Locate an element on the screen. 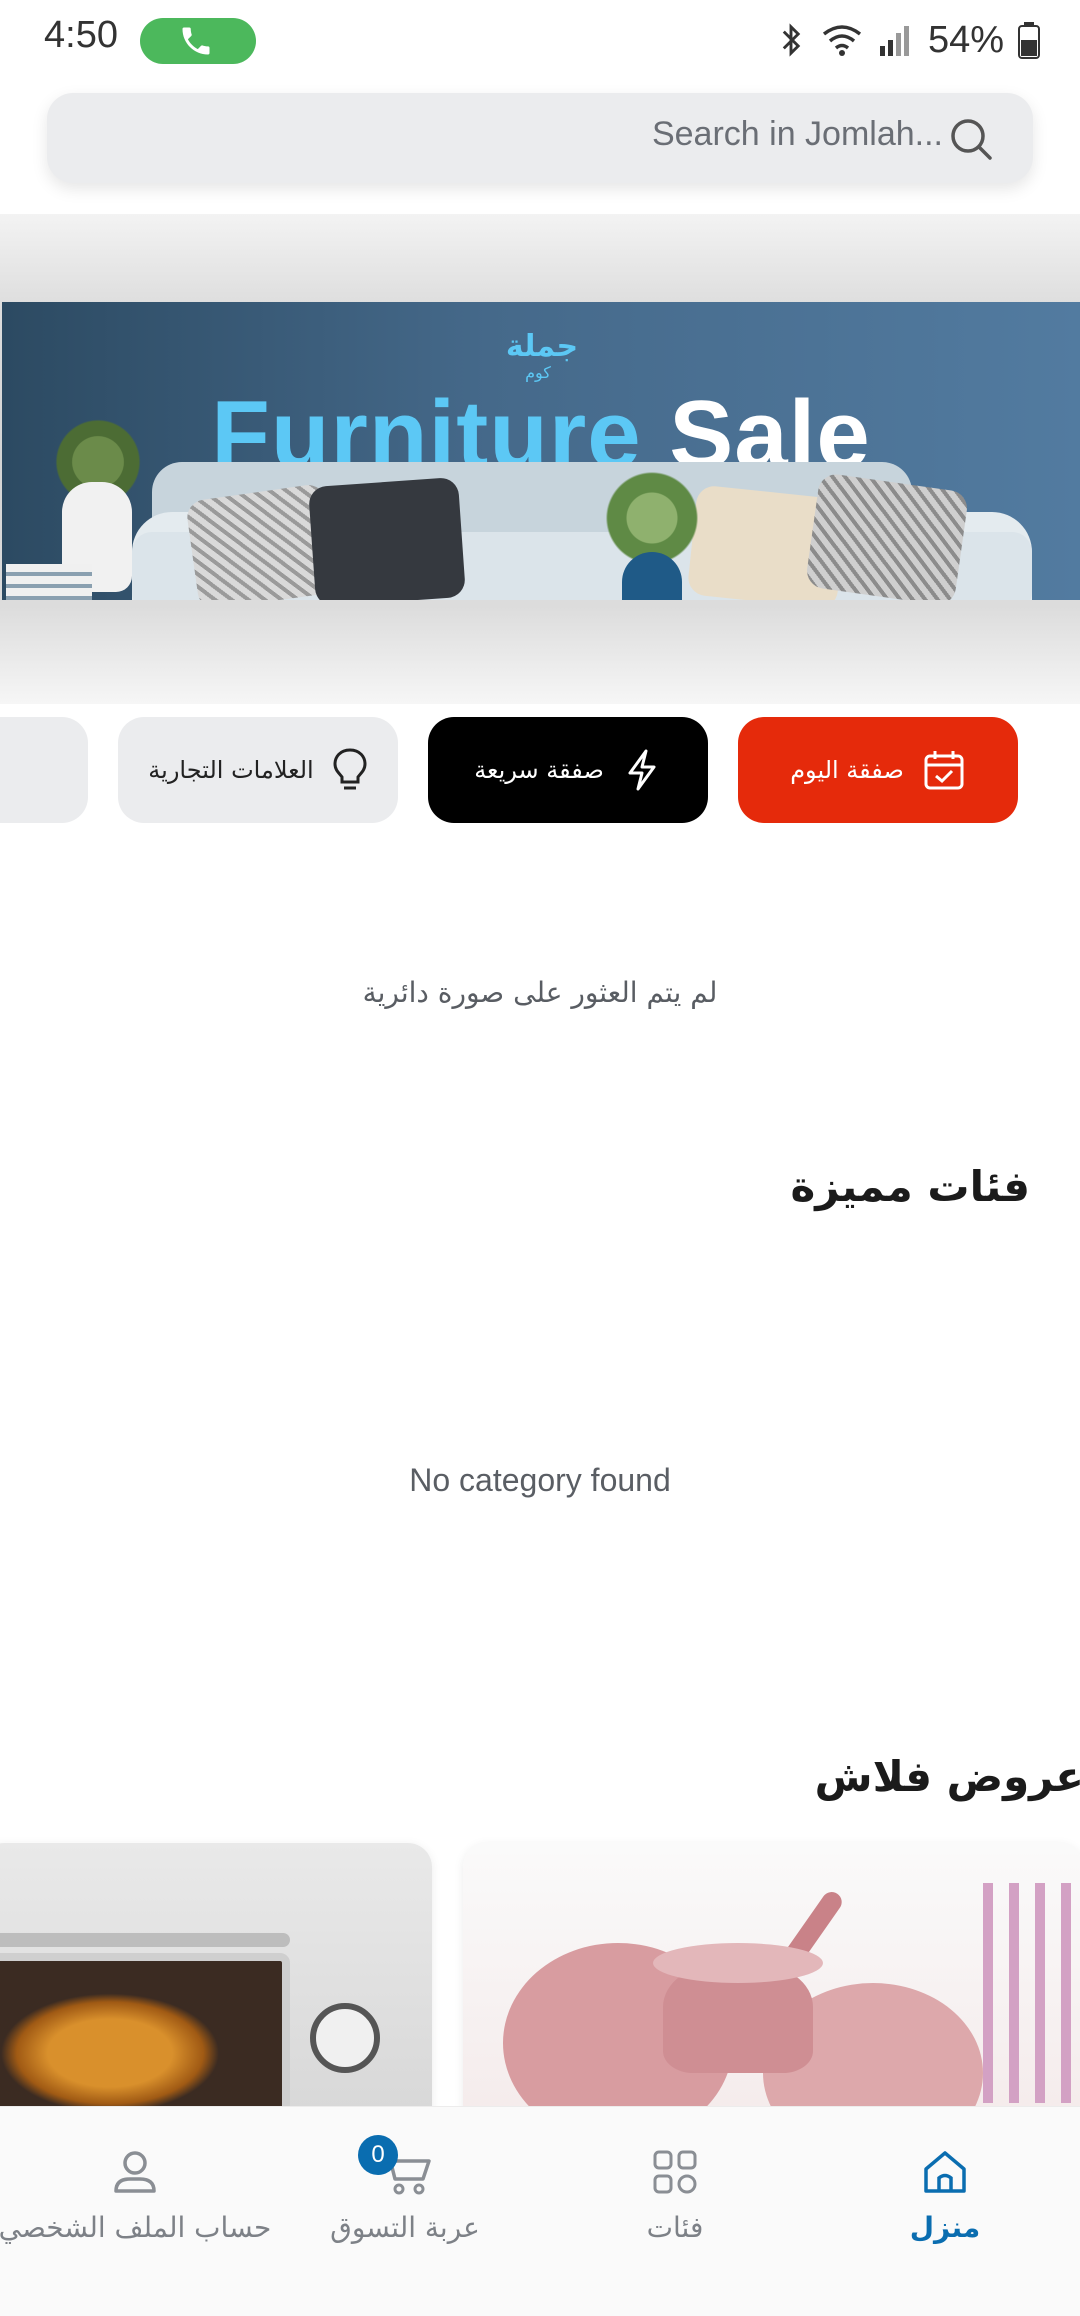 This screenshot has height=2316, width=1080. cart-count-badge: 0 is located at coordinates (378, 2155).